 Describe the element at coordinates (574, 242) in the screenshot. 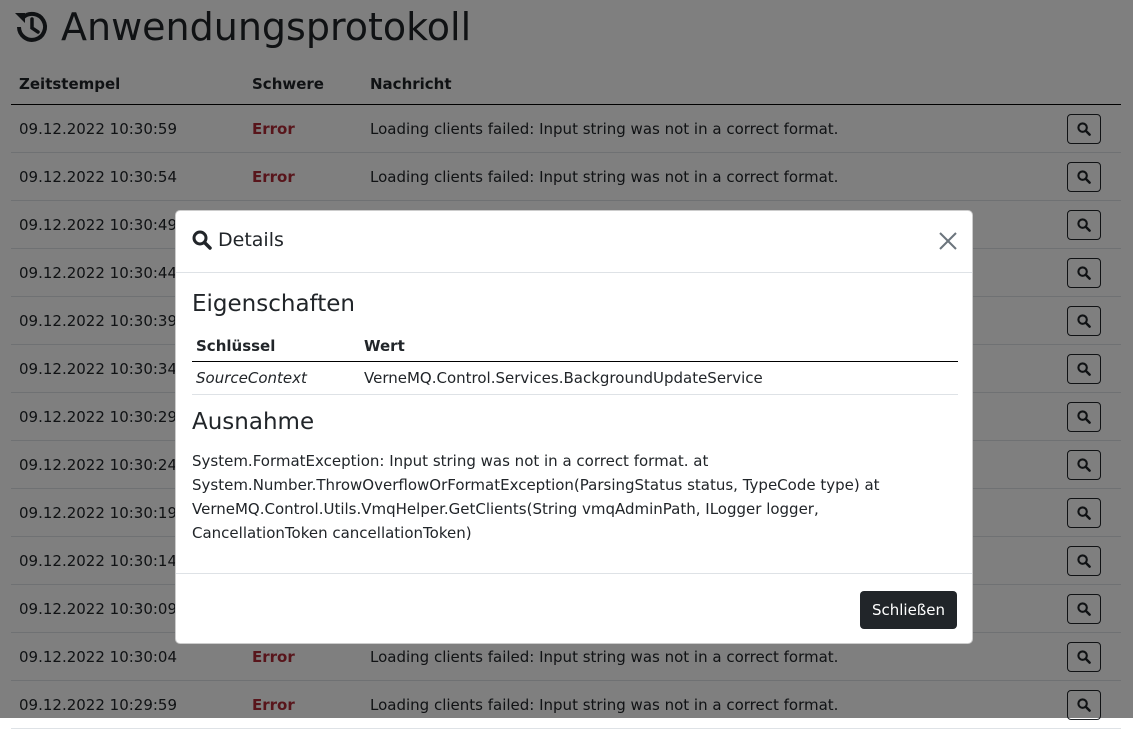

I see `modal-header: Details` at that location.